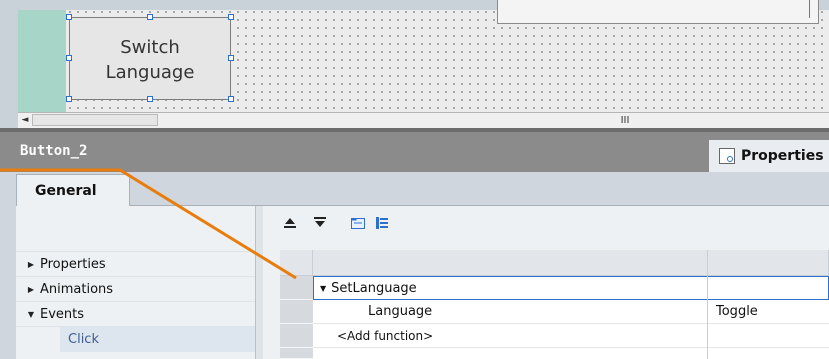 The width and height of the screenshot is (829, 359). Describe the element at coordinates (157, 339) in the screenshot. I see `nav-item-click: Click` at that location.